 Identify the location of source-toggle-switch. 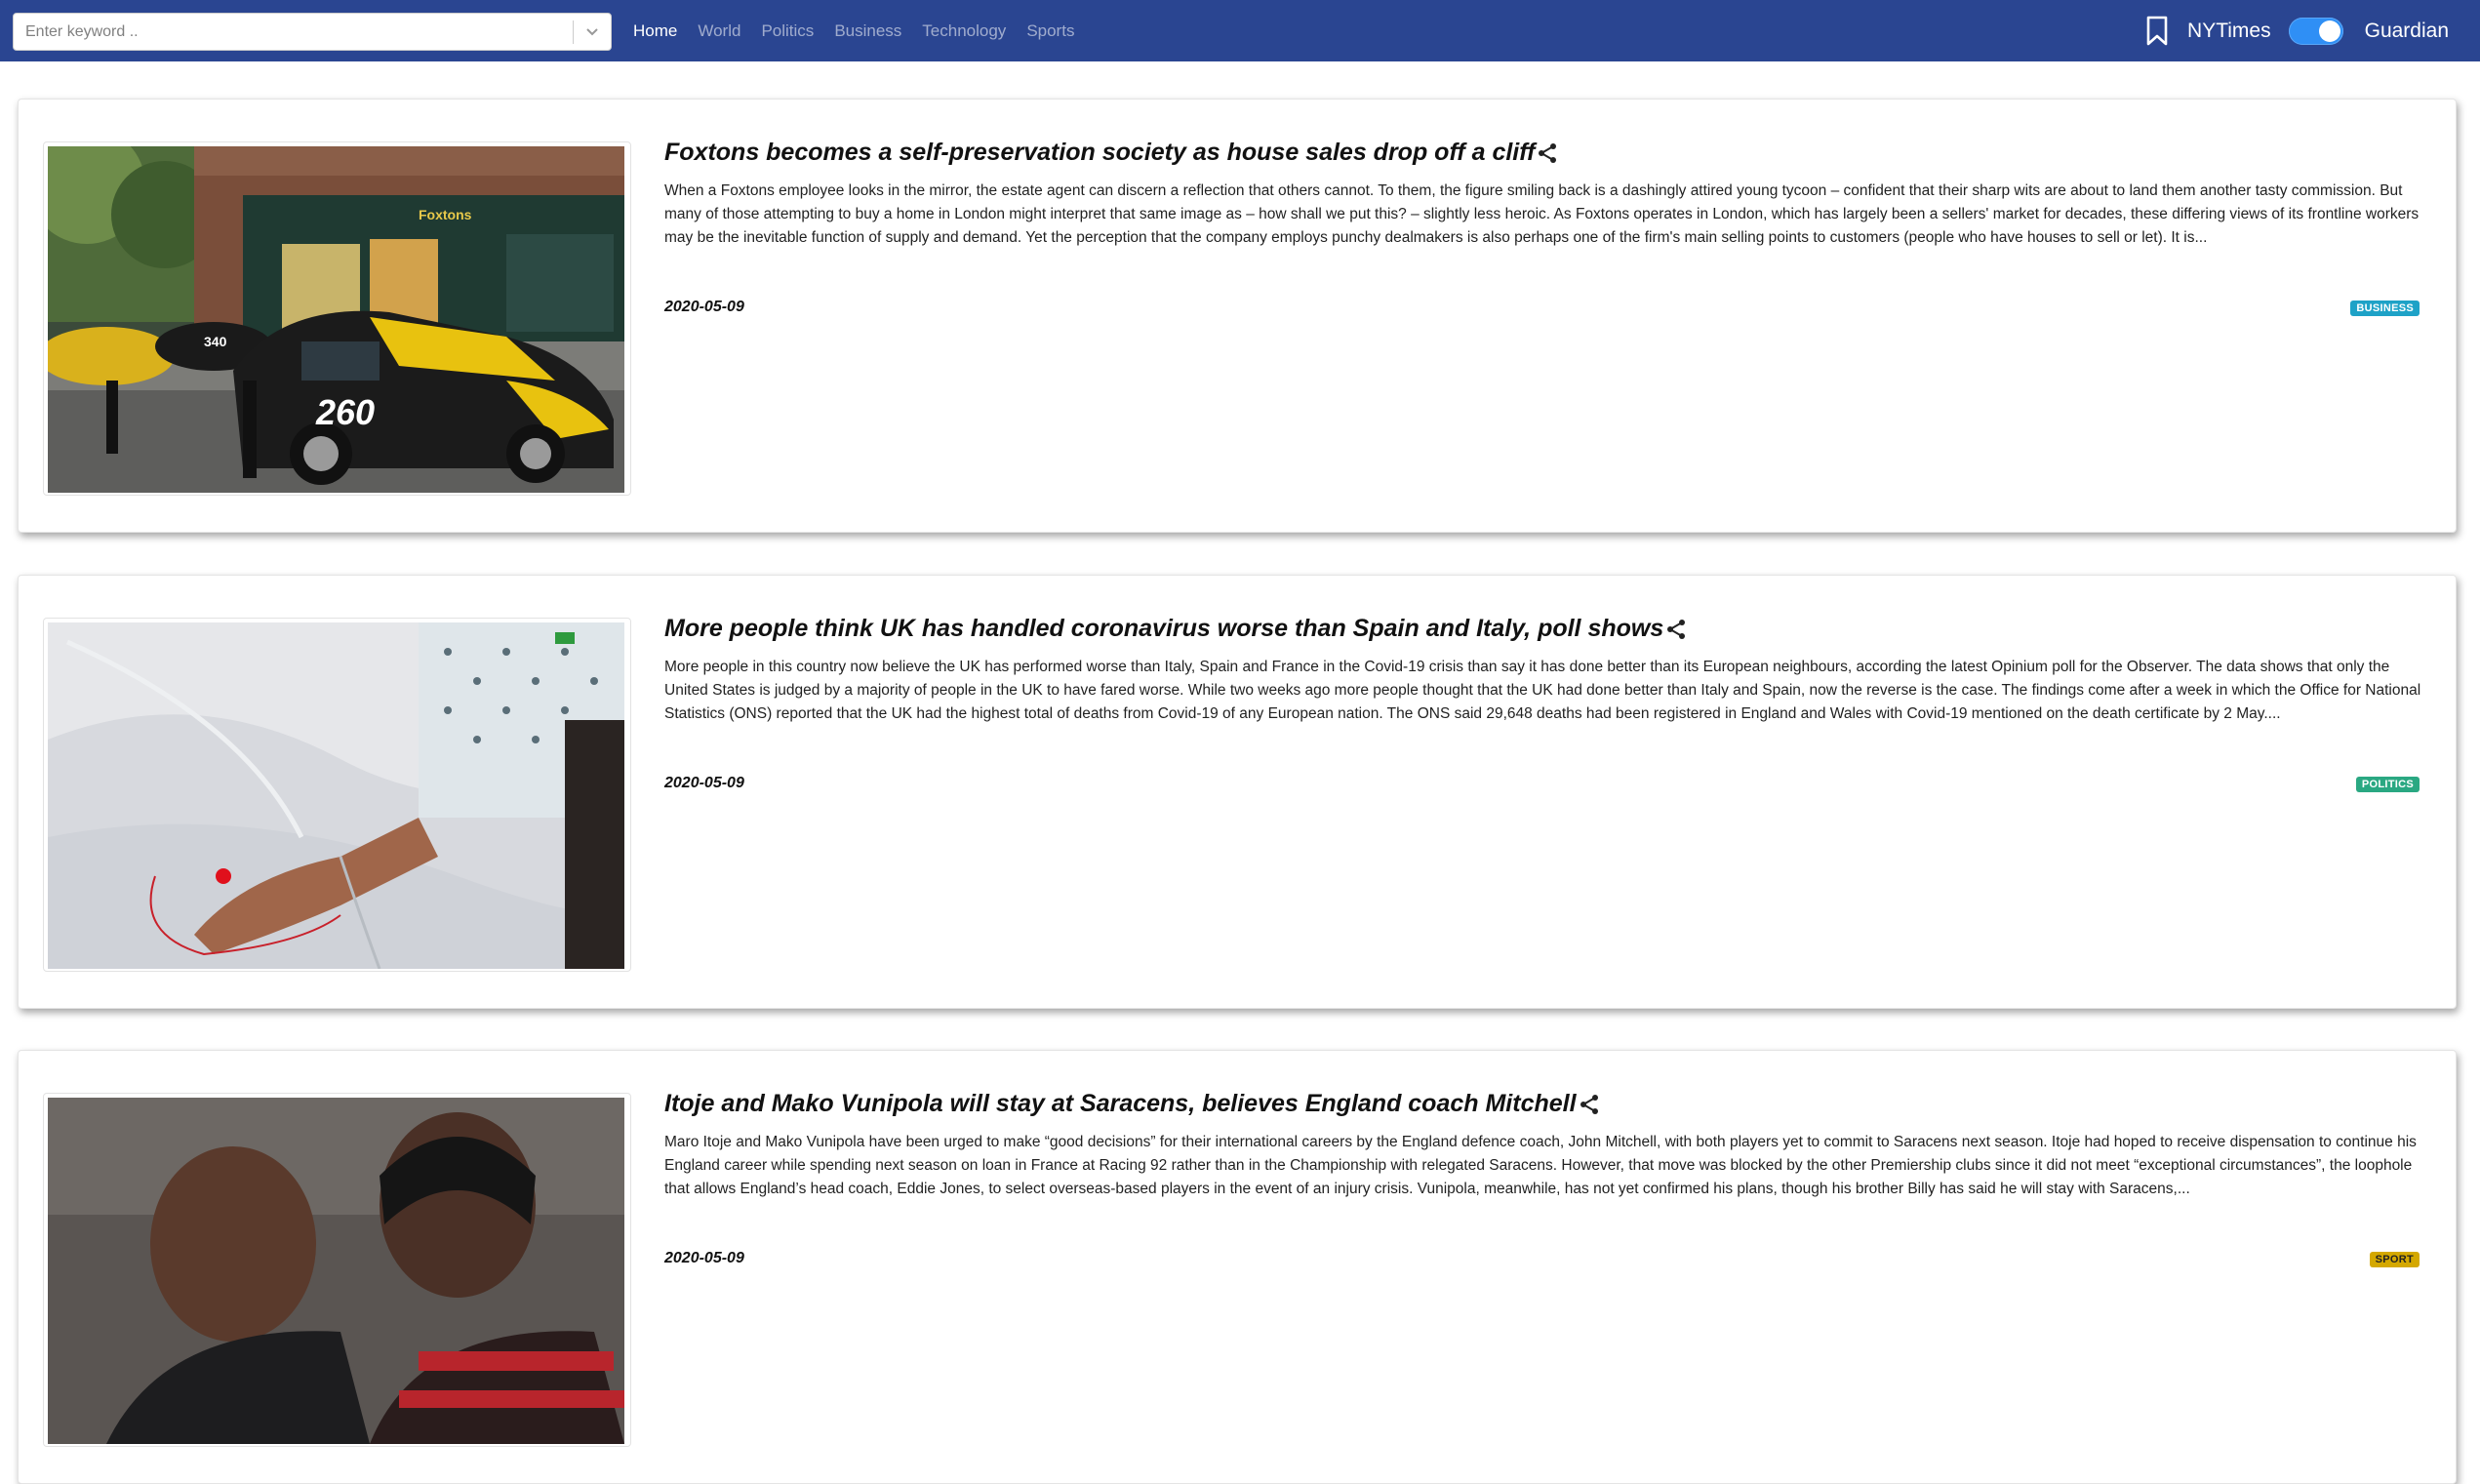
(2315, 31).